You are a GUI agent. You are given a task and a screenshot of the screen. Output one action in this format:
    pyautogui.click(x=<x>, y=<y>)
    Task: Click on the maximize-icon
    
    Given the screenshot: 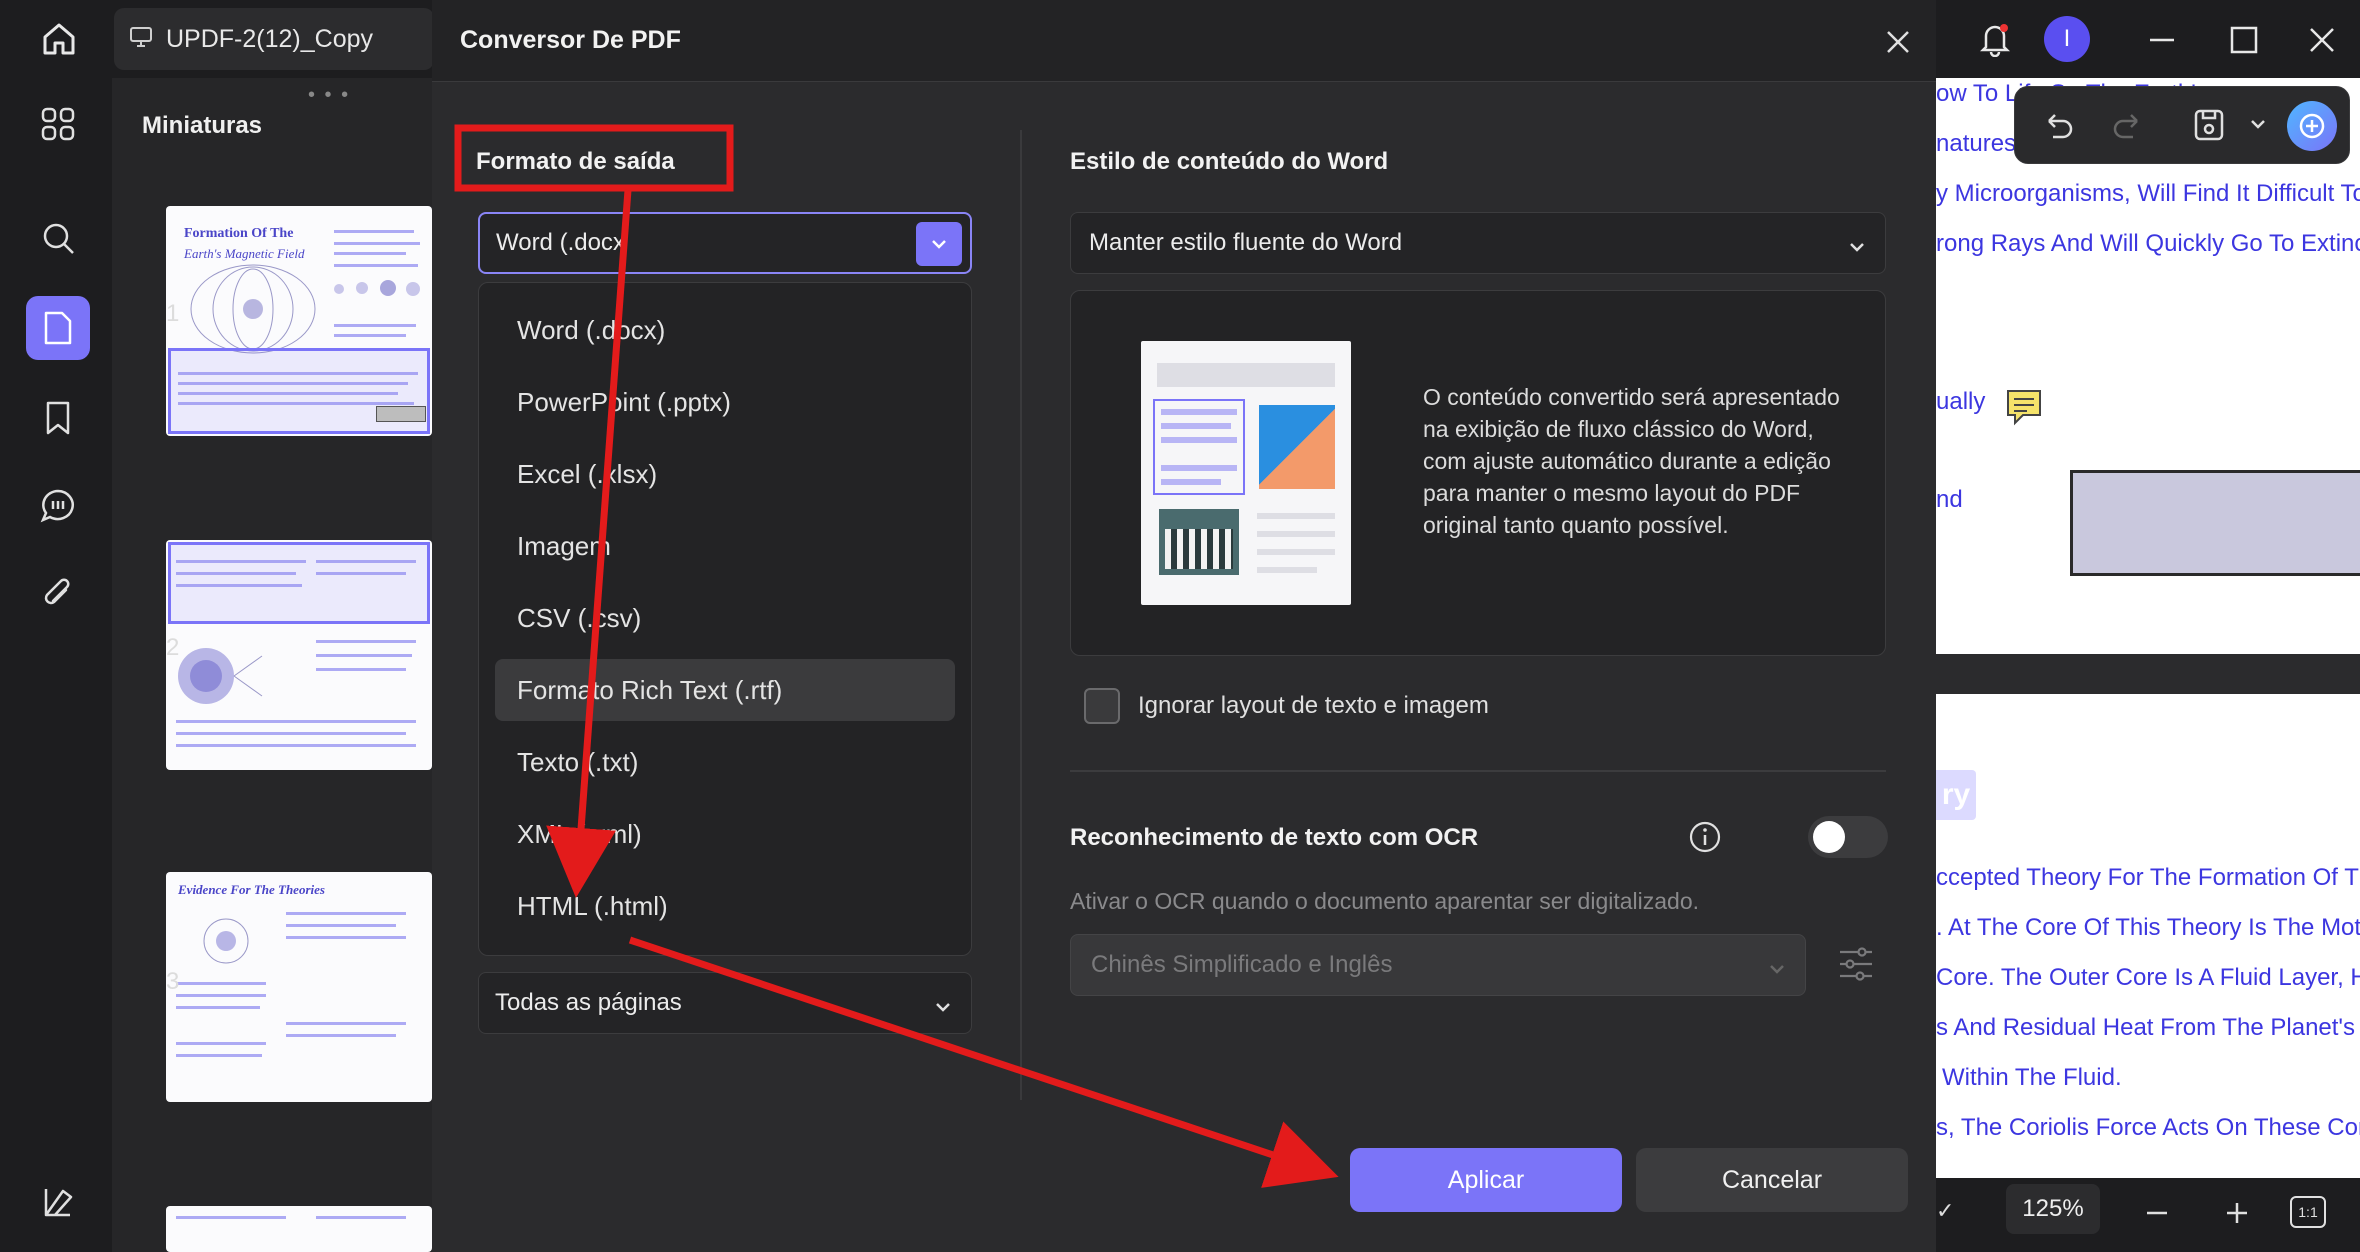 What is the action you would take?
    pyautogui.click(x=2244, y=40)
    